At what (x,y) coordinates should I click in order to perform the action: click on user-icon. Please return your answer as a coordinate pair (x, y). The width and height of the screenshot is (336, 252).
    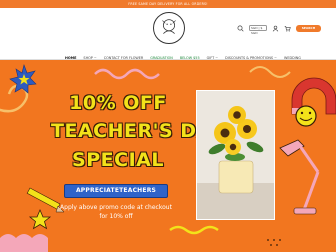
    Looking at the image, I should click on (275, 28).